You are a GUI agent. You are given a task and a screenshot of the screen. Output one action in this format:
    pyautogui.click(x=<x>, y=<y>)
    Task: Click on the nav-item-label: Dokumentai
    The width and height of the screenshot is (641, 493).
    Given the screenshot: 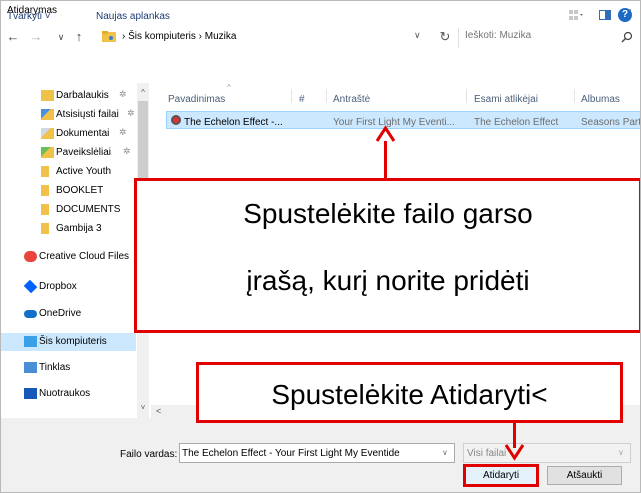 What is the action you would take?
    pyautogui.click(x=83, y=133)
    